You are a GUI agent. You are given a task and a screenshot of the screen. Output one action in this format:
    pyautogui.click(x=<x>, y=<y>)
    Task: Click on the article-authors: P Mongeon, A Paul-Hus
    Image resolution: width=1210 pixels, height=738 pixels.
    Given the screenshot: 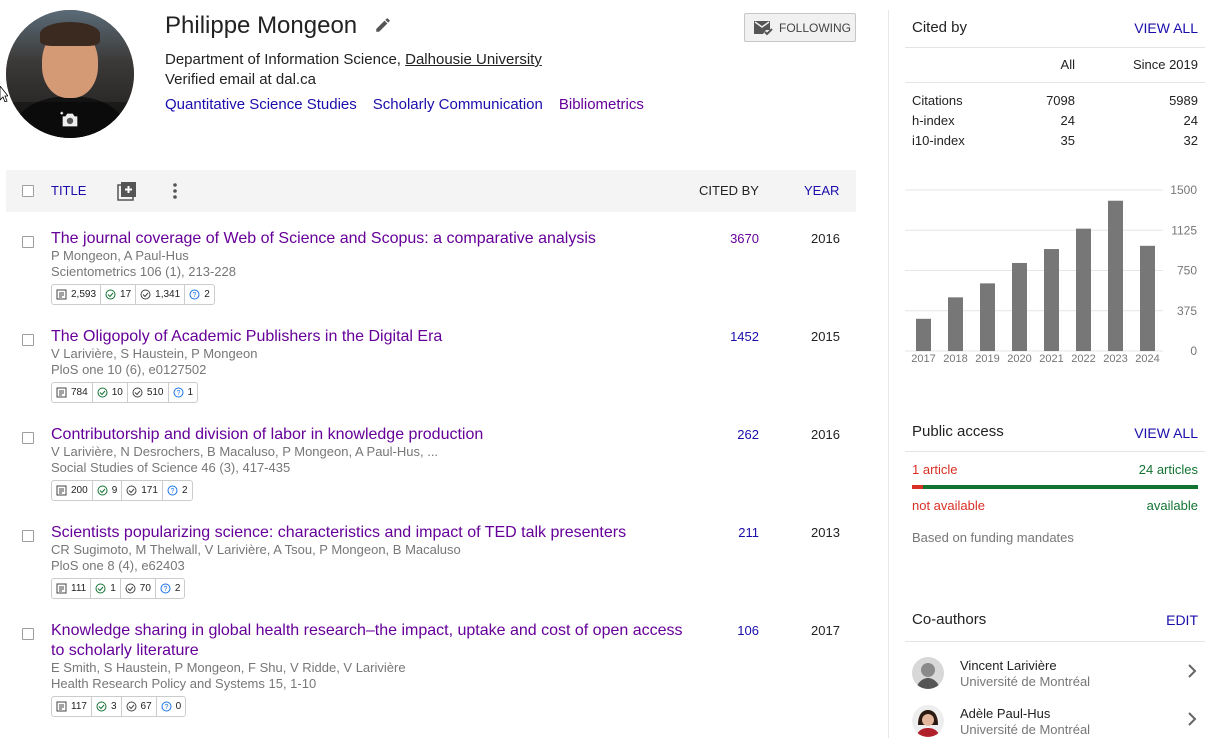 What is the action you would take?
    pyautogui.click(x=120, y=255)
    